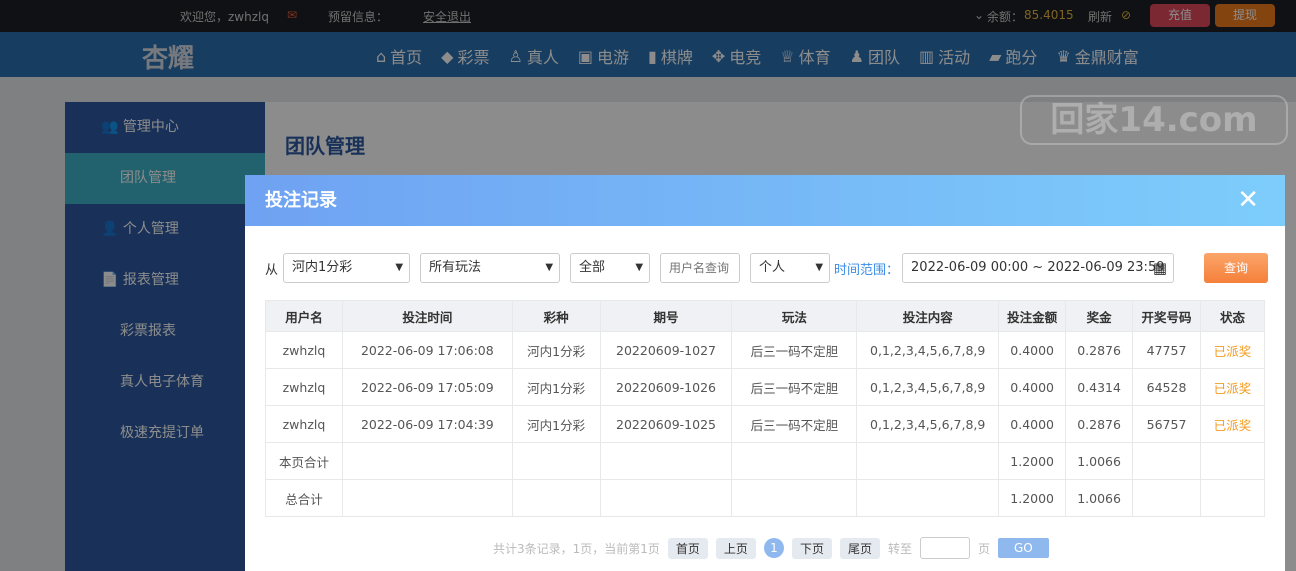 The image size is (1296, 571). Describe the element at coordinates (427, 316) in the screenshot. I see `column-header: 投注时间` at that location.